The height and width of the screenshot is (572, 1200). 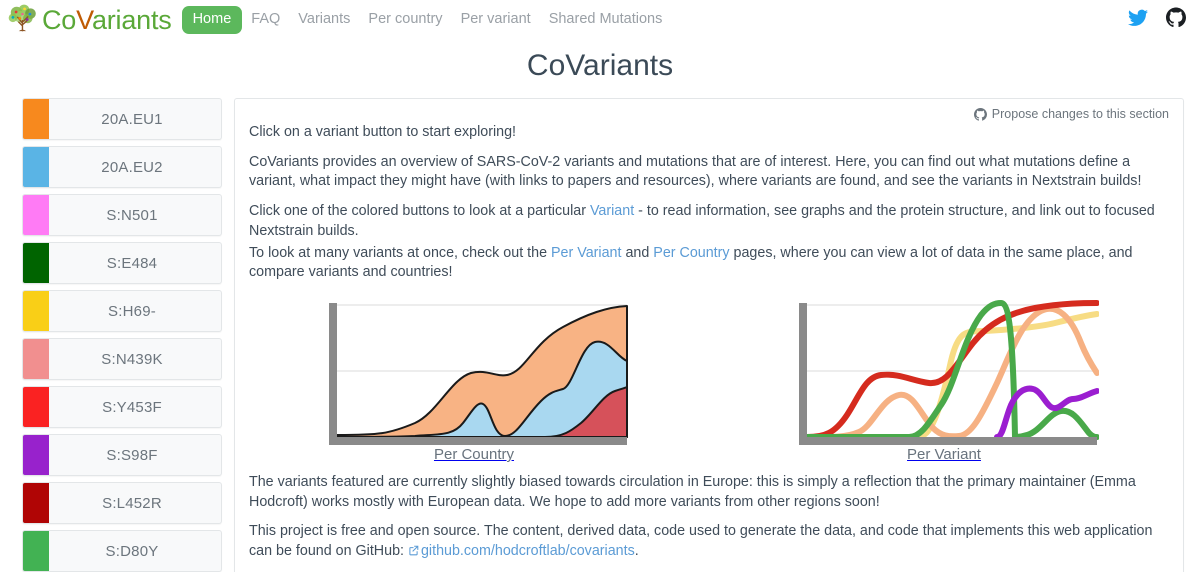 I want to click on variant-button-S-E484: S:E484, so click(x=122, y=263).